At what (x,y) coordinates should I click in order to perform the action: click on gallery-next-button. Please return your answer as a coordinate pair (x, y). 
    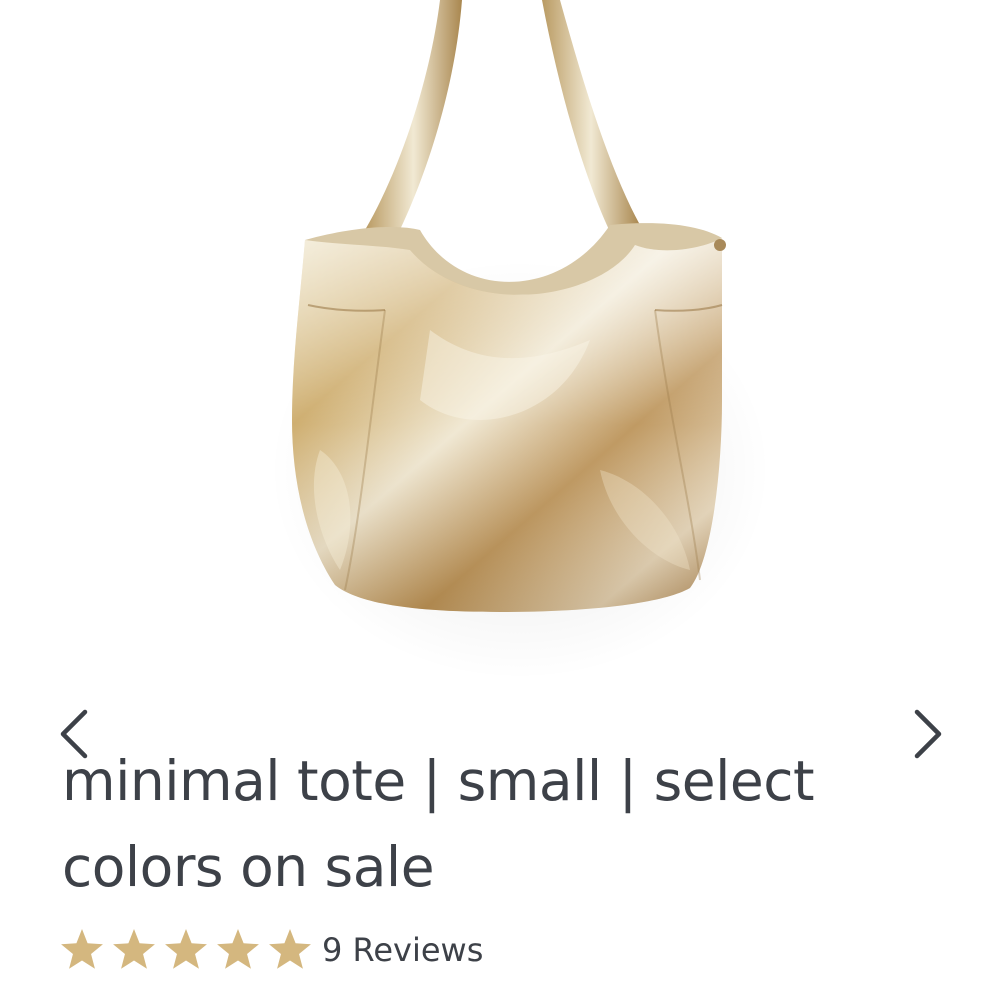
    Looking at the image, I should click on (928, 734).